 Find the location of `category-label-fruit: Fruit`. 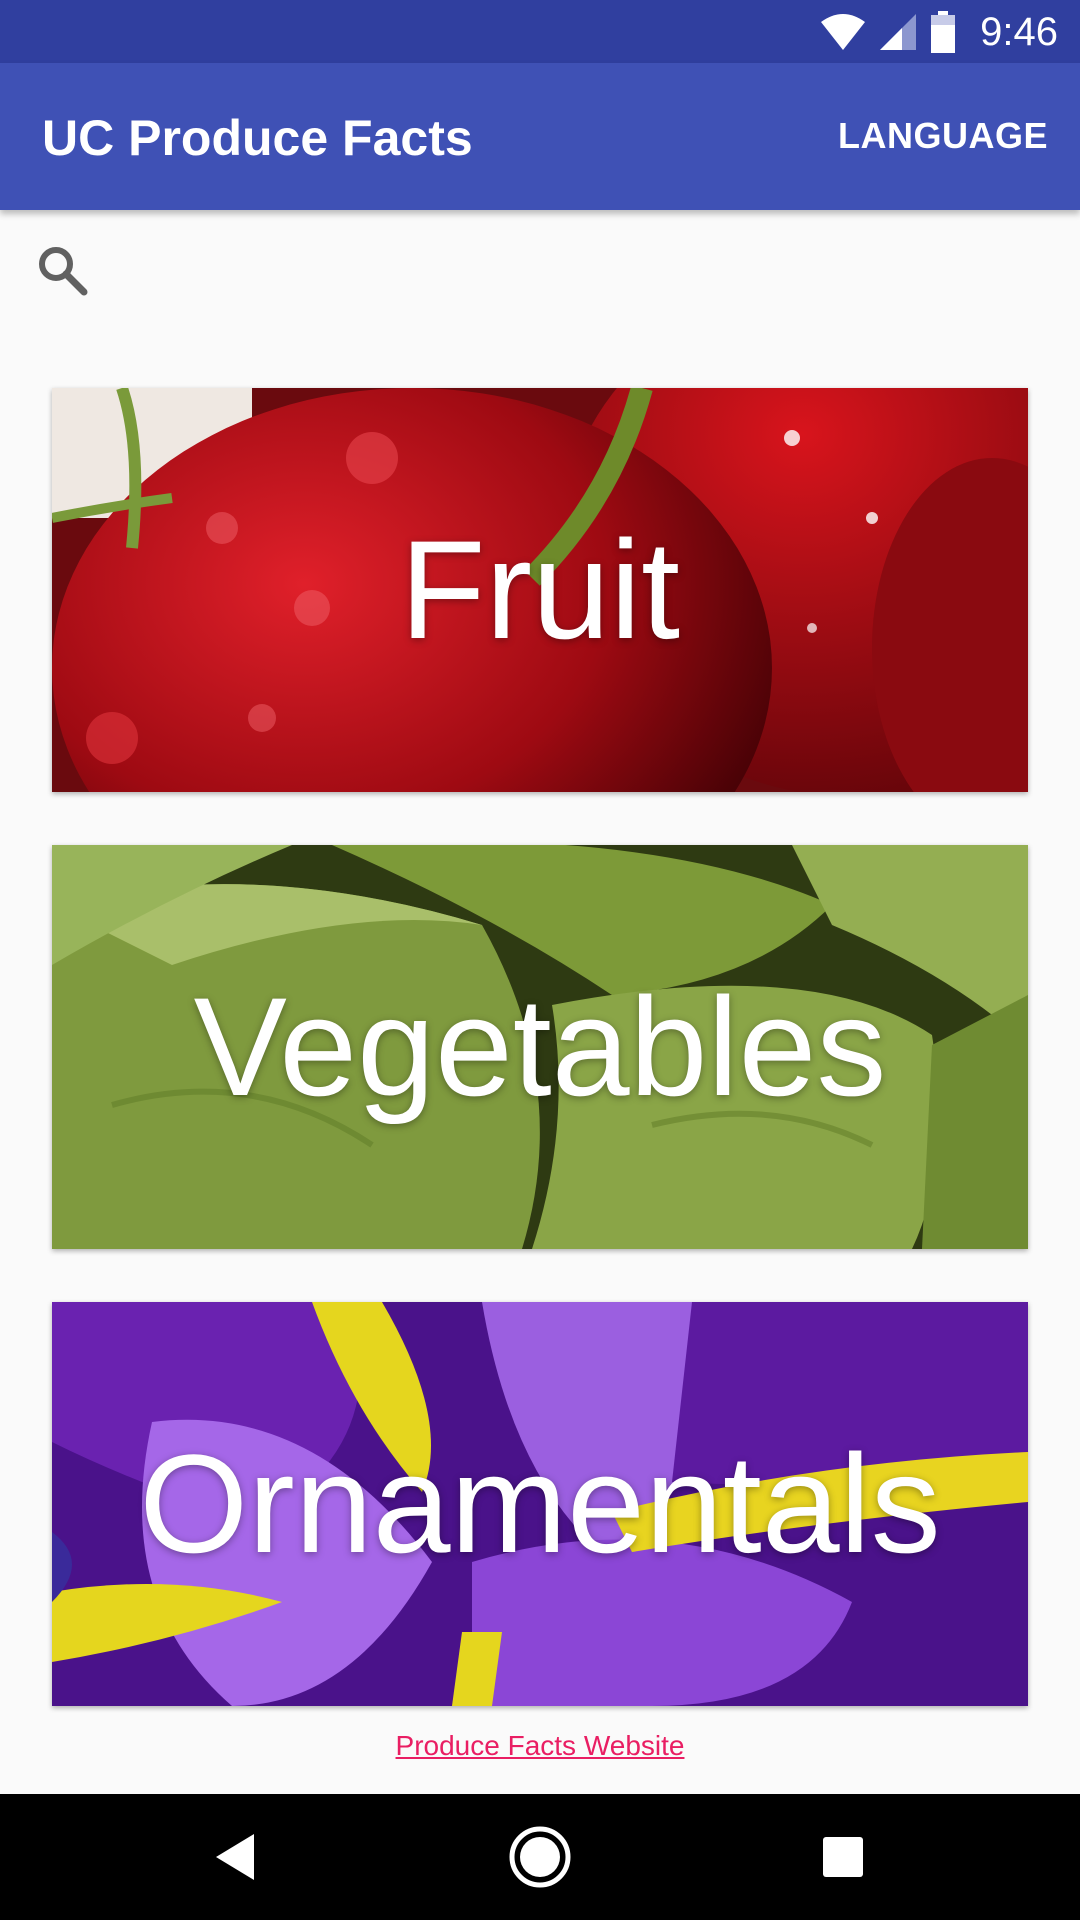

category-label-fruit: Fruit is located at coordinates (540, 589).